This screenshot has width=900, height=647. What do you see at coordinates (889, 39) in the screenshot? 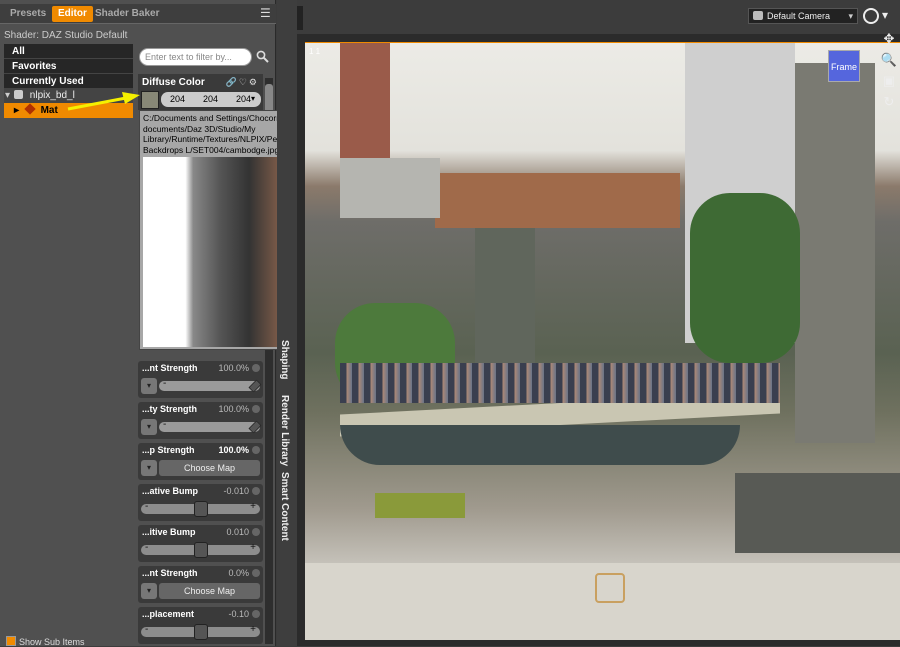
I see `move-icon: ✥` at bounding box center [889, 39].